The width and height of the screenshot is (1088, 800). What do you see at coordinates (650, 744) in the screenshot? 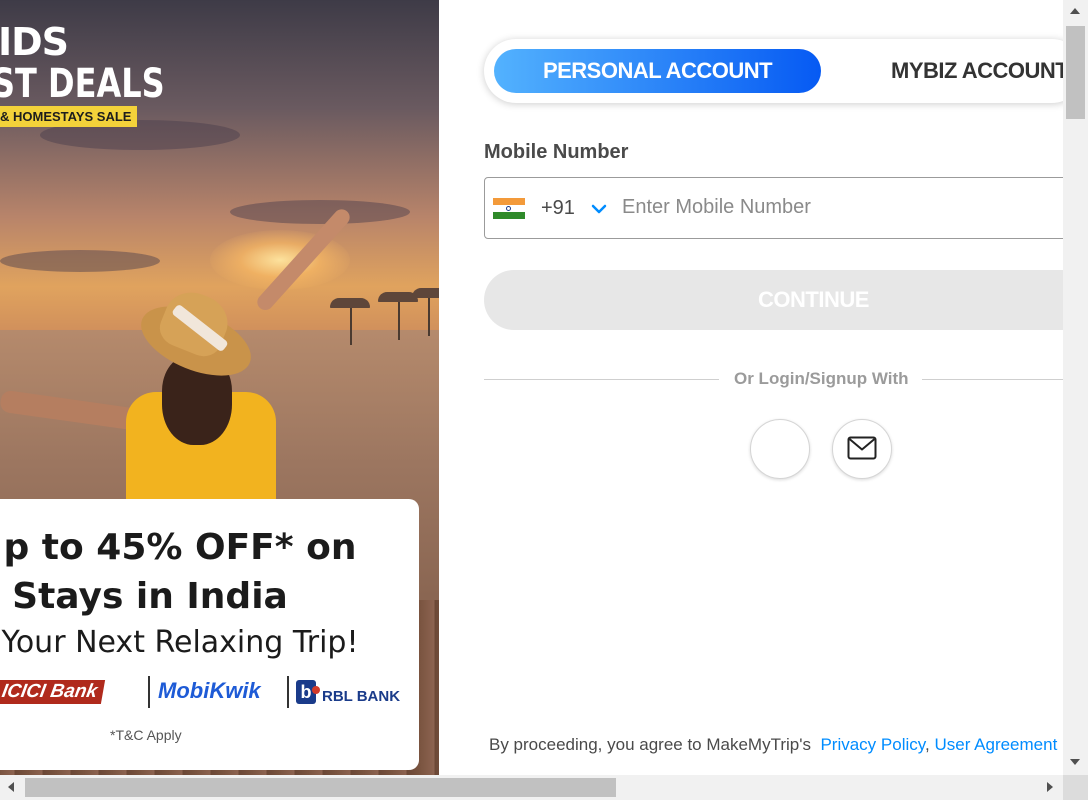
I see `legal-prefix: By proceeding, you agree to MakeMyTrip's` at bounding box center [650, 744].